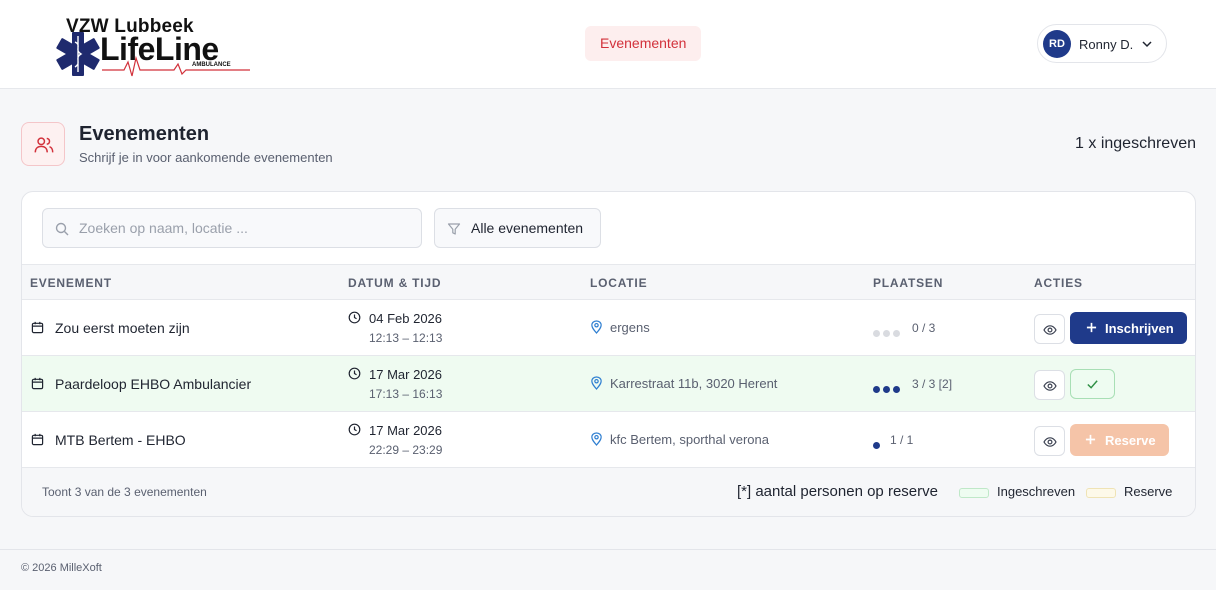 This screenshot has width=1216, height=590. I want to click on register-button-label: Inschrijven, so click(1139, 328).